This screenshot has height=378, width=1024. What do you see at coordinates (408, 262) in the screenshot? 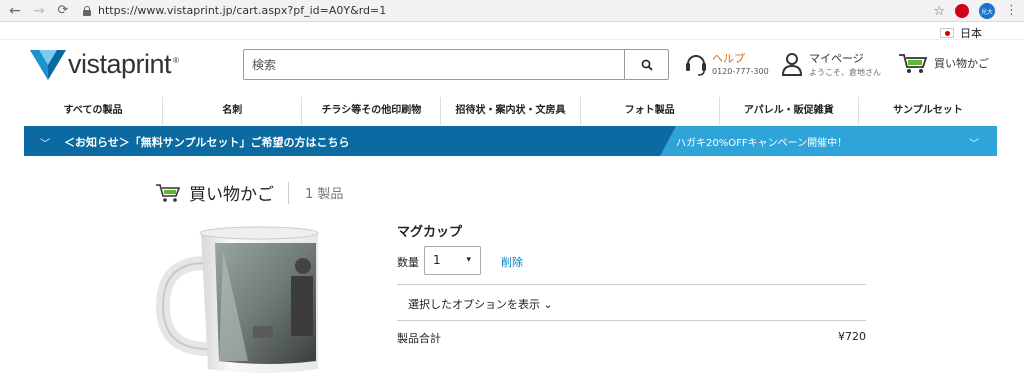
I see `quantity-label: 数量` at bounding box center [408, 262].